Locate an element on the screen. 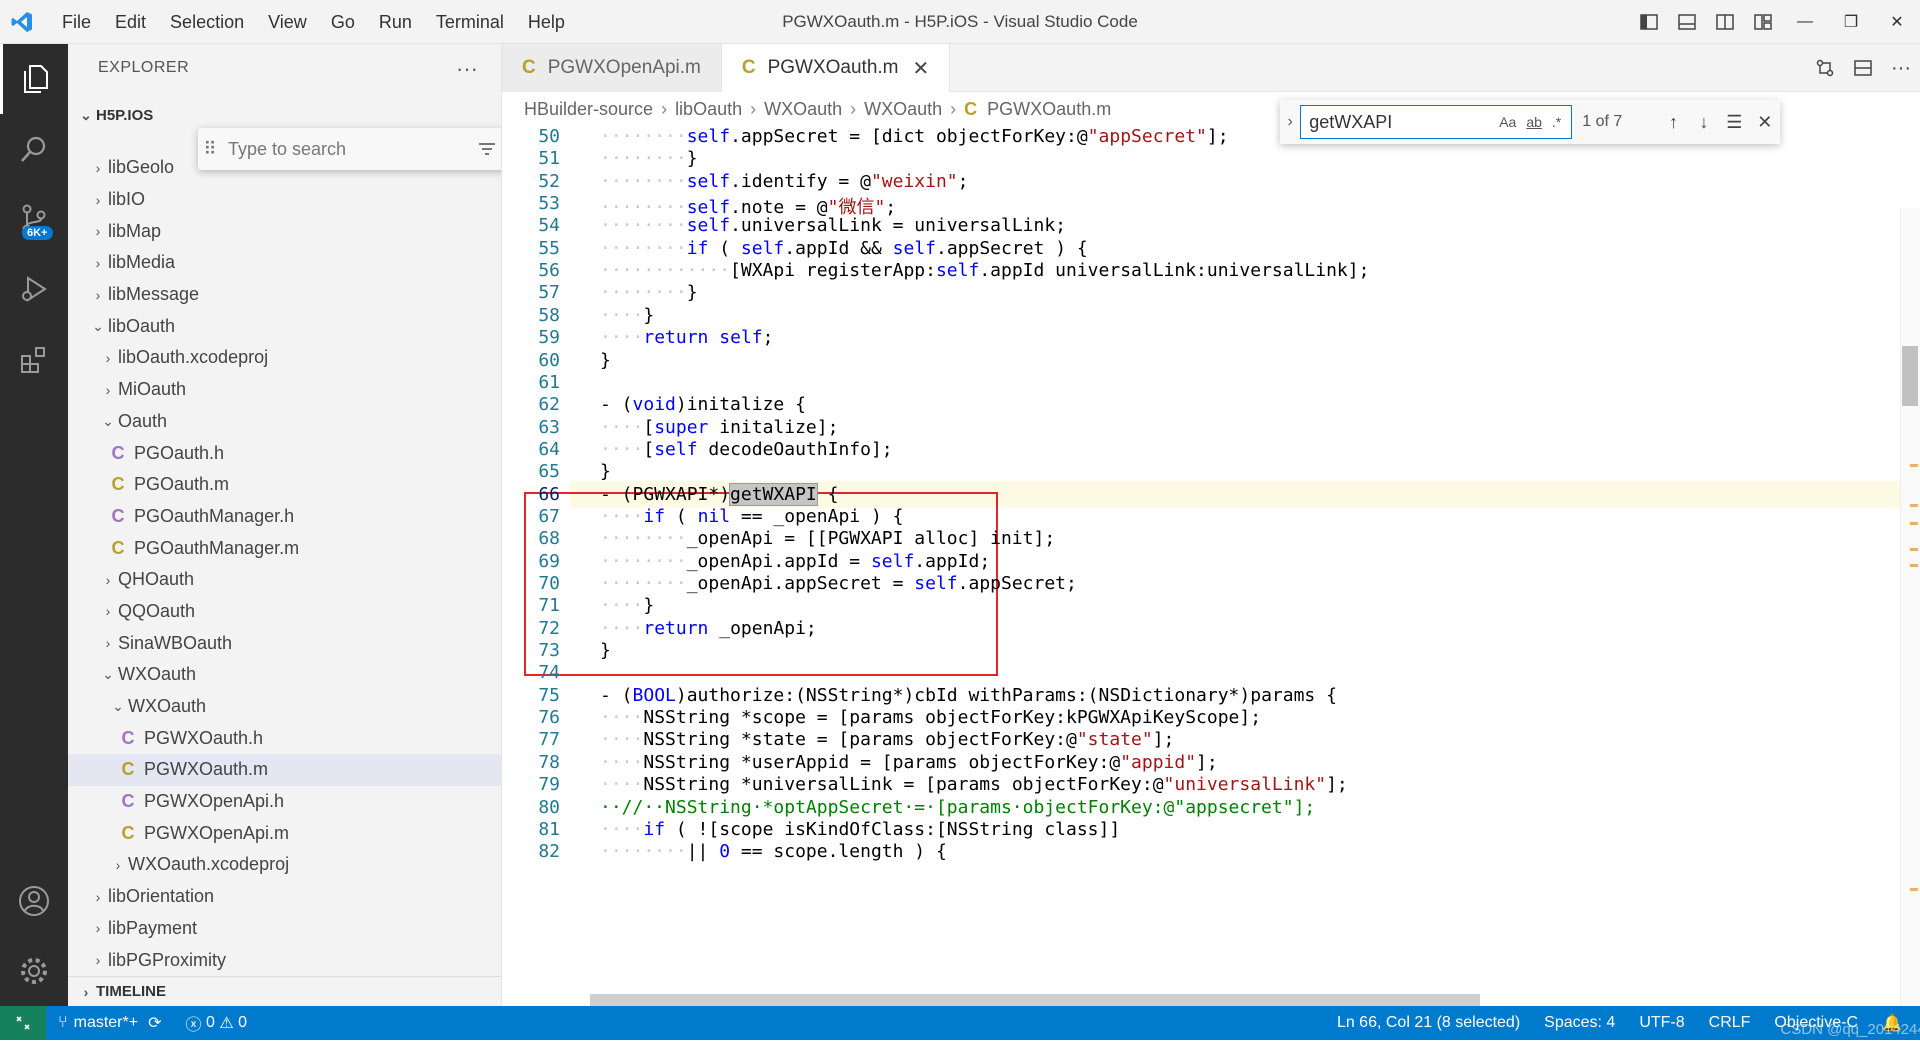 The width and height of the screenshot is (1920, 1047). run-debug-icon is located at coordinates (34, 289).